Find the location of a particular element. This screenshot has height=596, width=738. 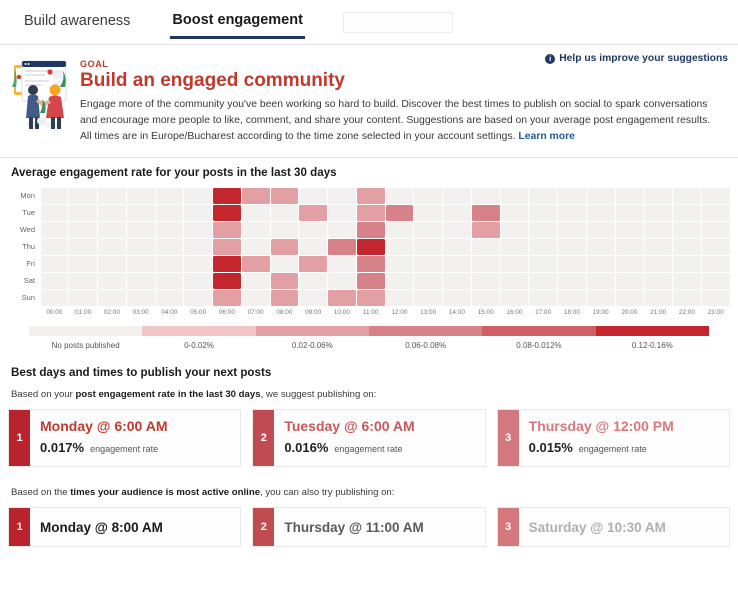

tab-build-awareness: Build awareness is located at coordinates (77, 22).